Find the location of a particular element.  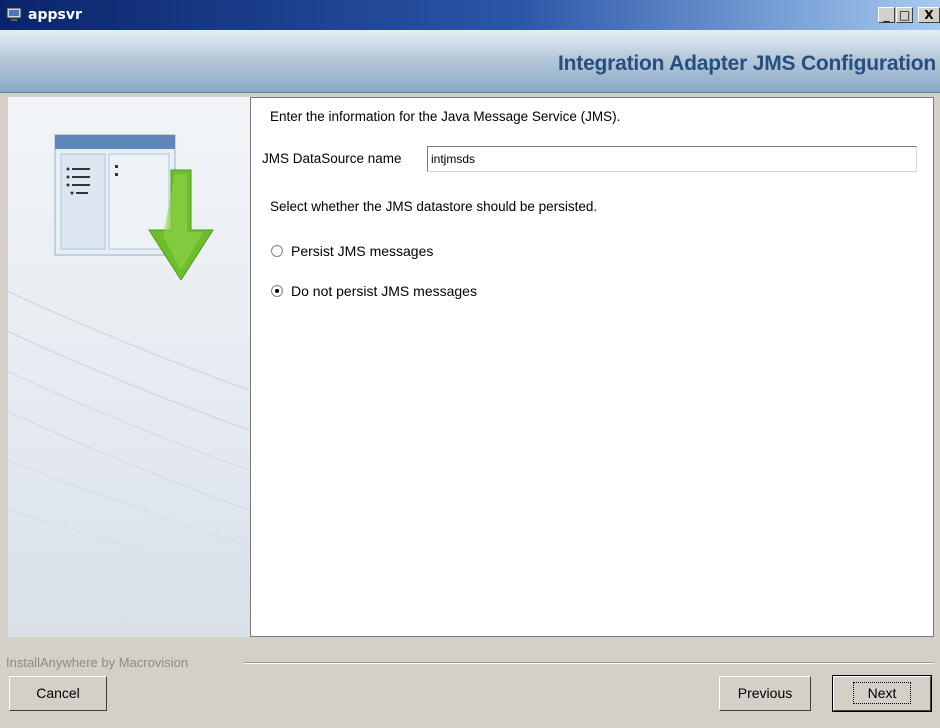

next-button-label: Next is located at coordinates (882, 693).